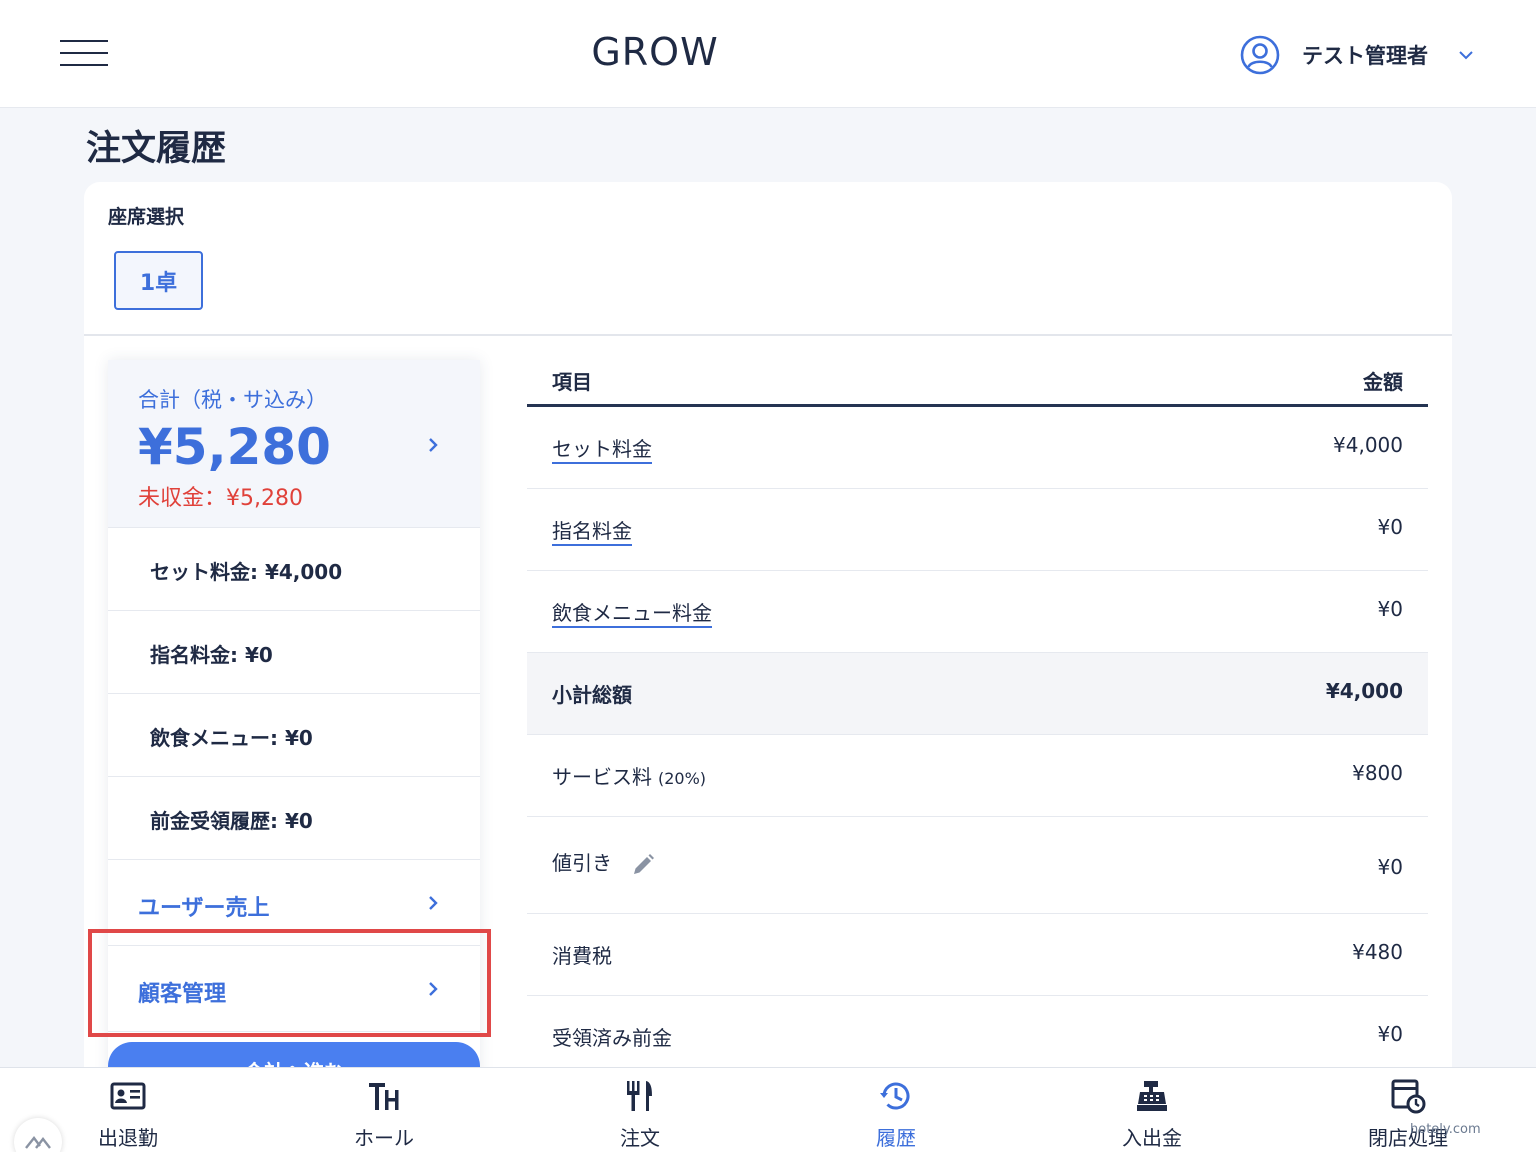 This screenshot has height=1152, width=1536. I want to click on table-row: 受領済み前金 ¥0, so click(977, 1037).